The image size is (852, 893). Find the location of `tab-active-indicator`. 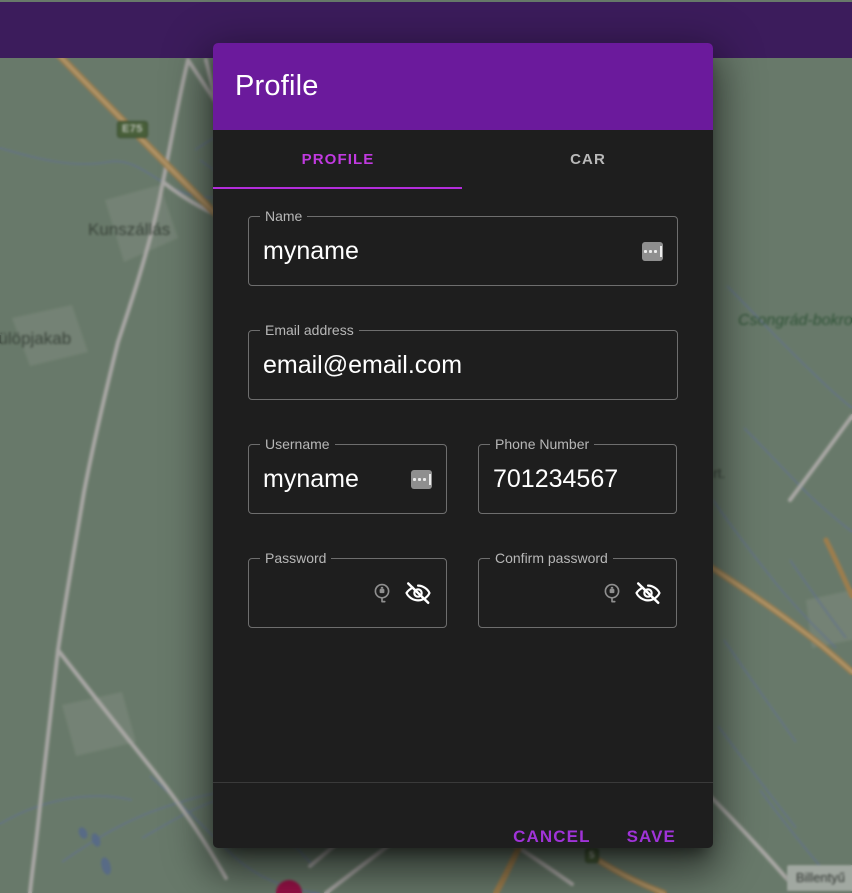

tab-active-indicator is located at coordinates (337, 188).